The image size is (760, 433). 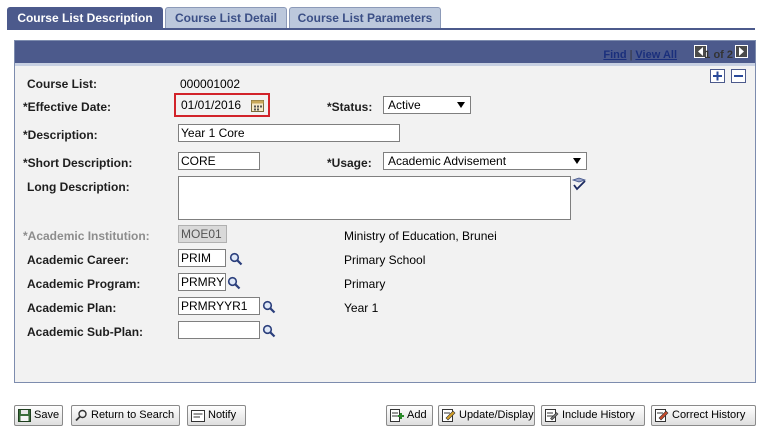 I want to click on short-description-input: CORE, so click(x=219, y=161).